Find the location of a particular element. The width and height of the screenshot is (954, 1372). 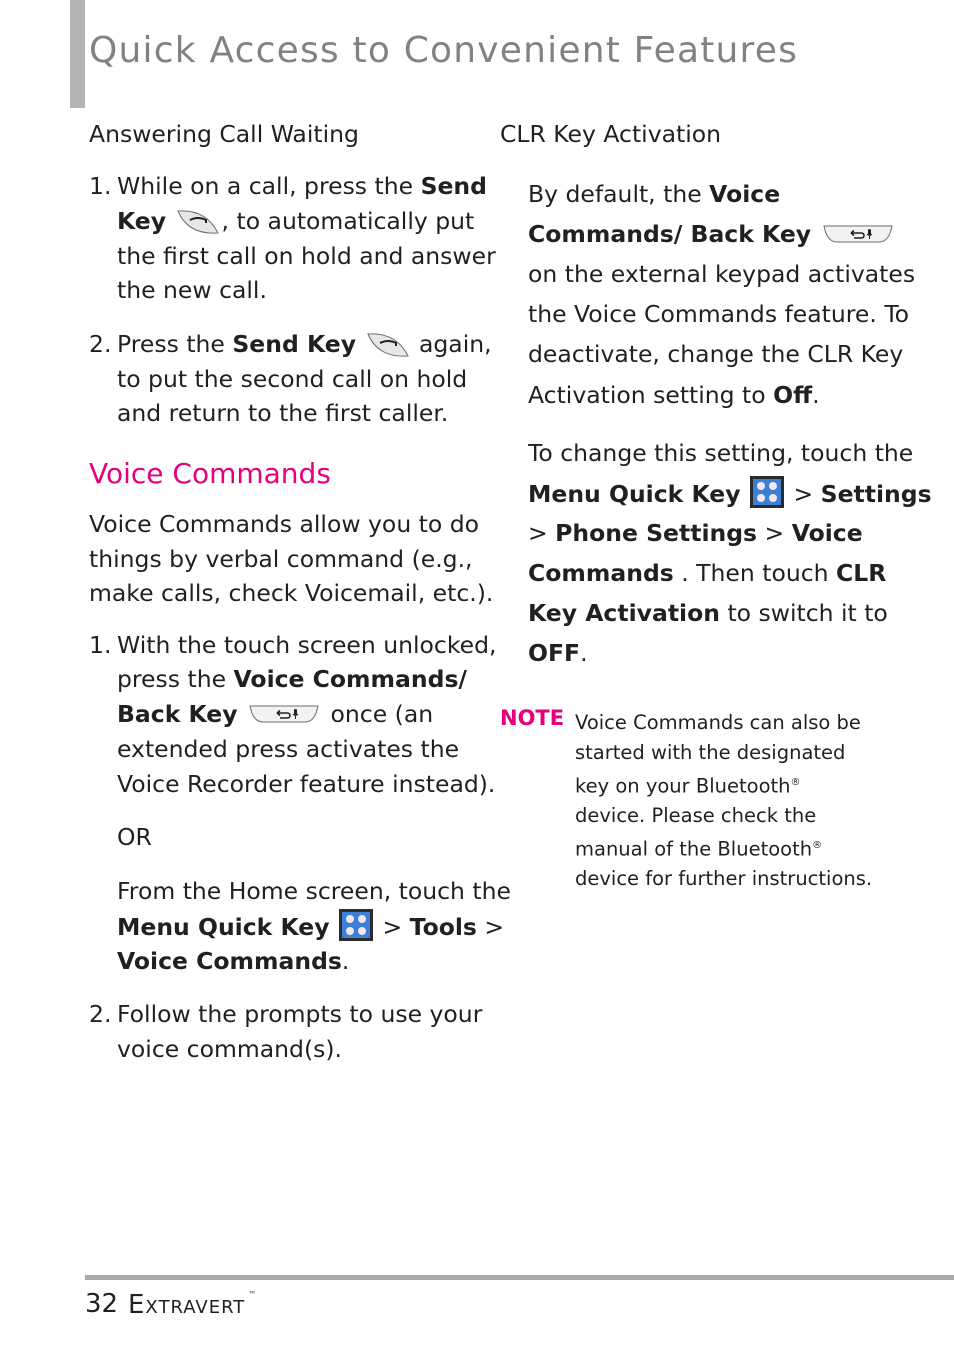

header-side-bar is located at coordinates (77, 54).